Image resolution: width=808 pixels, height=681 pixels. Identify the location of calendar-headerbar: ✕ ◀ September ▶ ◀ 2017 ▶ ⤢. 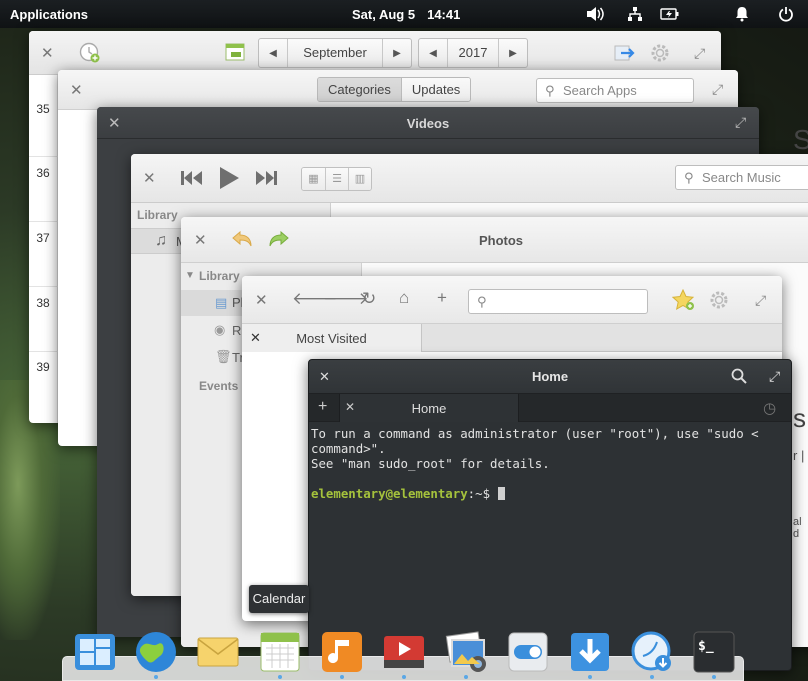
(375, 53).